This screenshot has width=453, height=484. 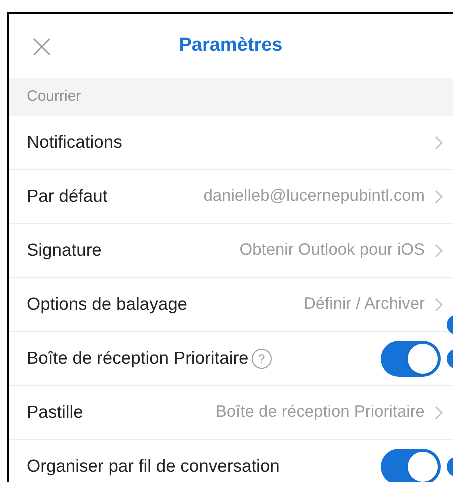 I want to click on settings-row: Organiser par fil de conversation, so click(x=231, y=461).